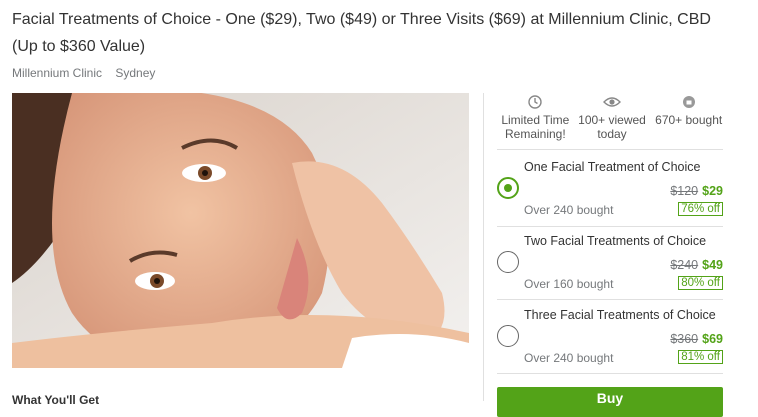 The height and width of the screenshot is (417, 758). Describe the element at coordinates (684, 191) in the screenshot. I see `original-price: $120` at that location.